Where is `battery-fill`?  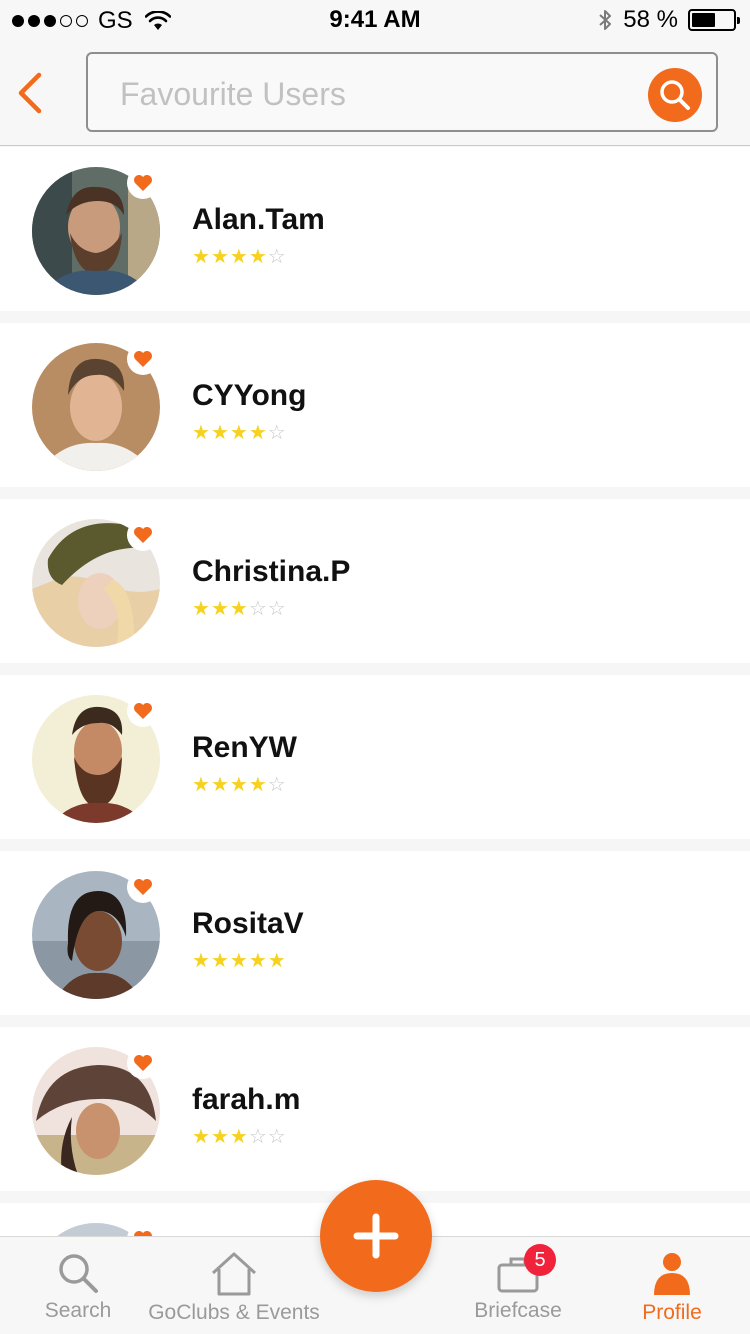
battery-fill is located at coordinates (704, 20).